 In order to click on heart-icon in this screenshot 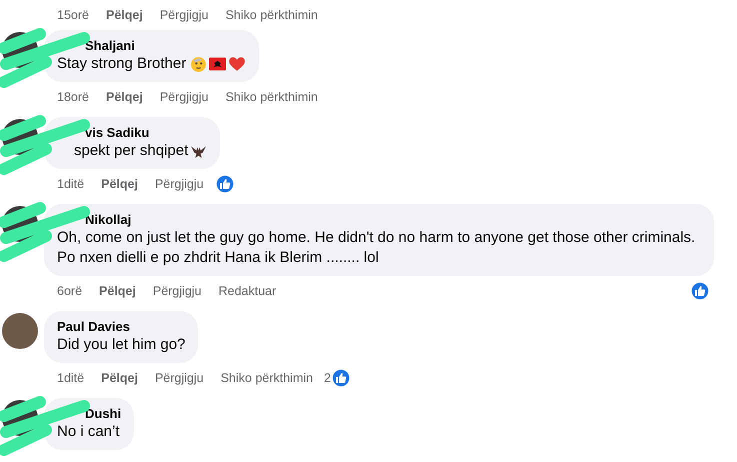, I will do `click(237, 64)`.